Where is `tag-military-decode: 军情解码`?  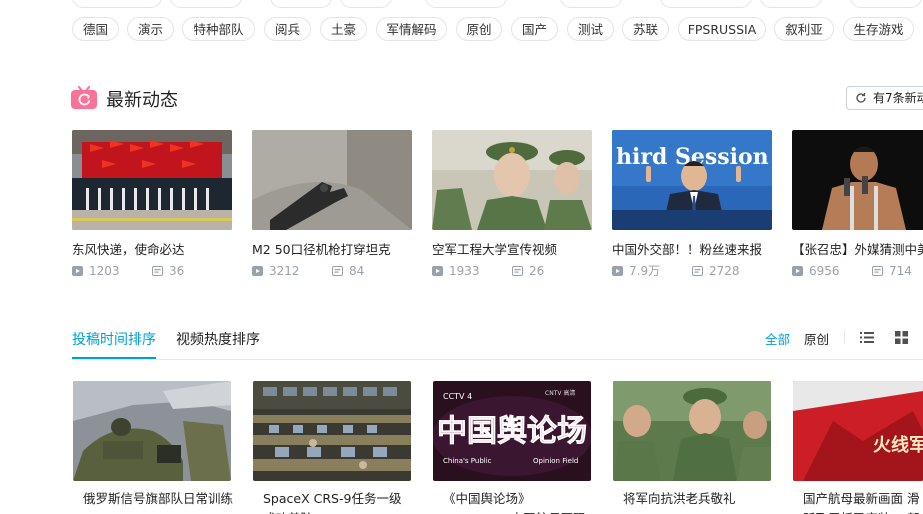 tag-military-decode: 军情解码 is located at coordinates (411, 29).